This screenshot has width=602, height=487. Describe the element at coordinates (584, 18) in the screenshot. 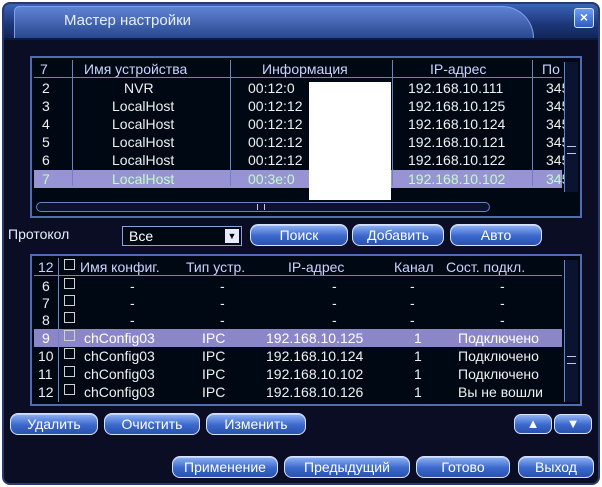

I see `close-button: ×` at that location.